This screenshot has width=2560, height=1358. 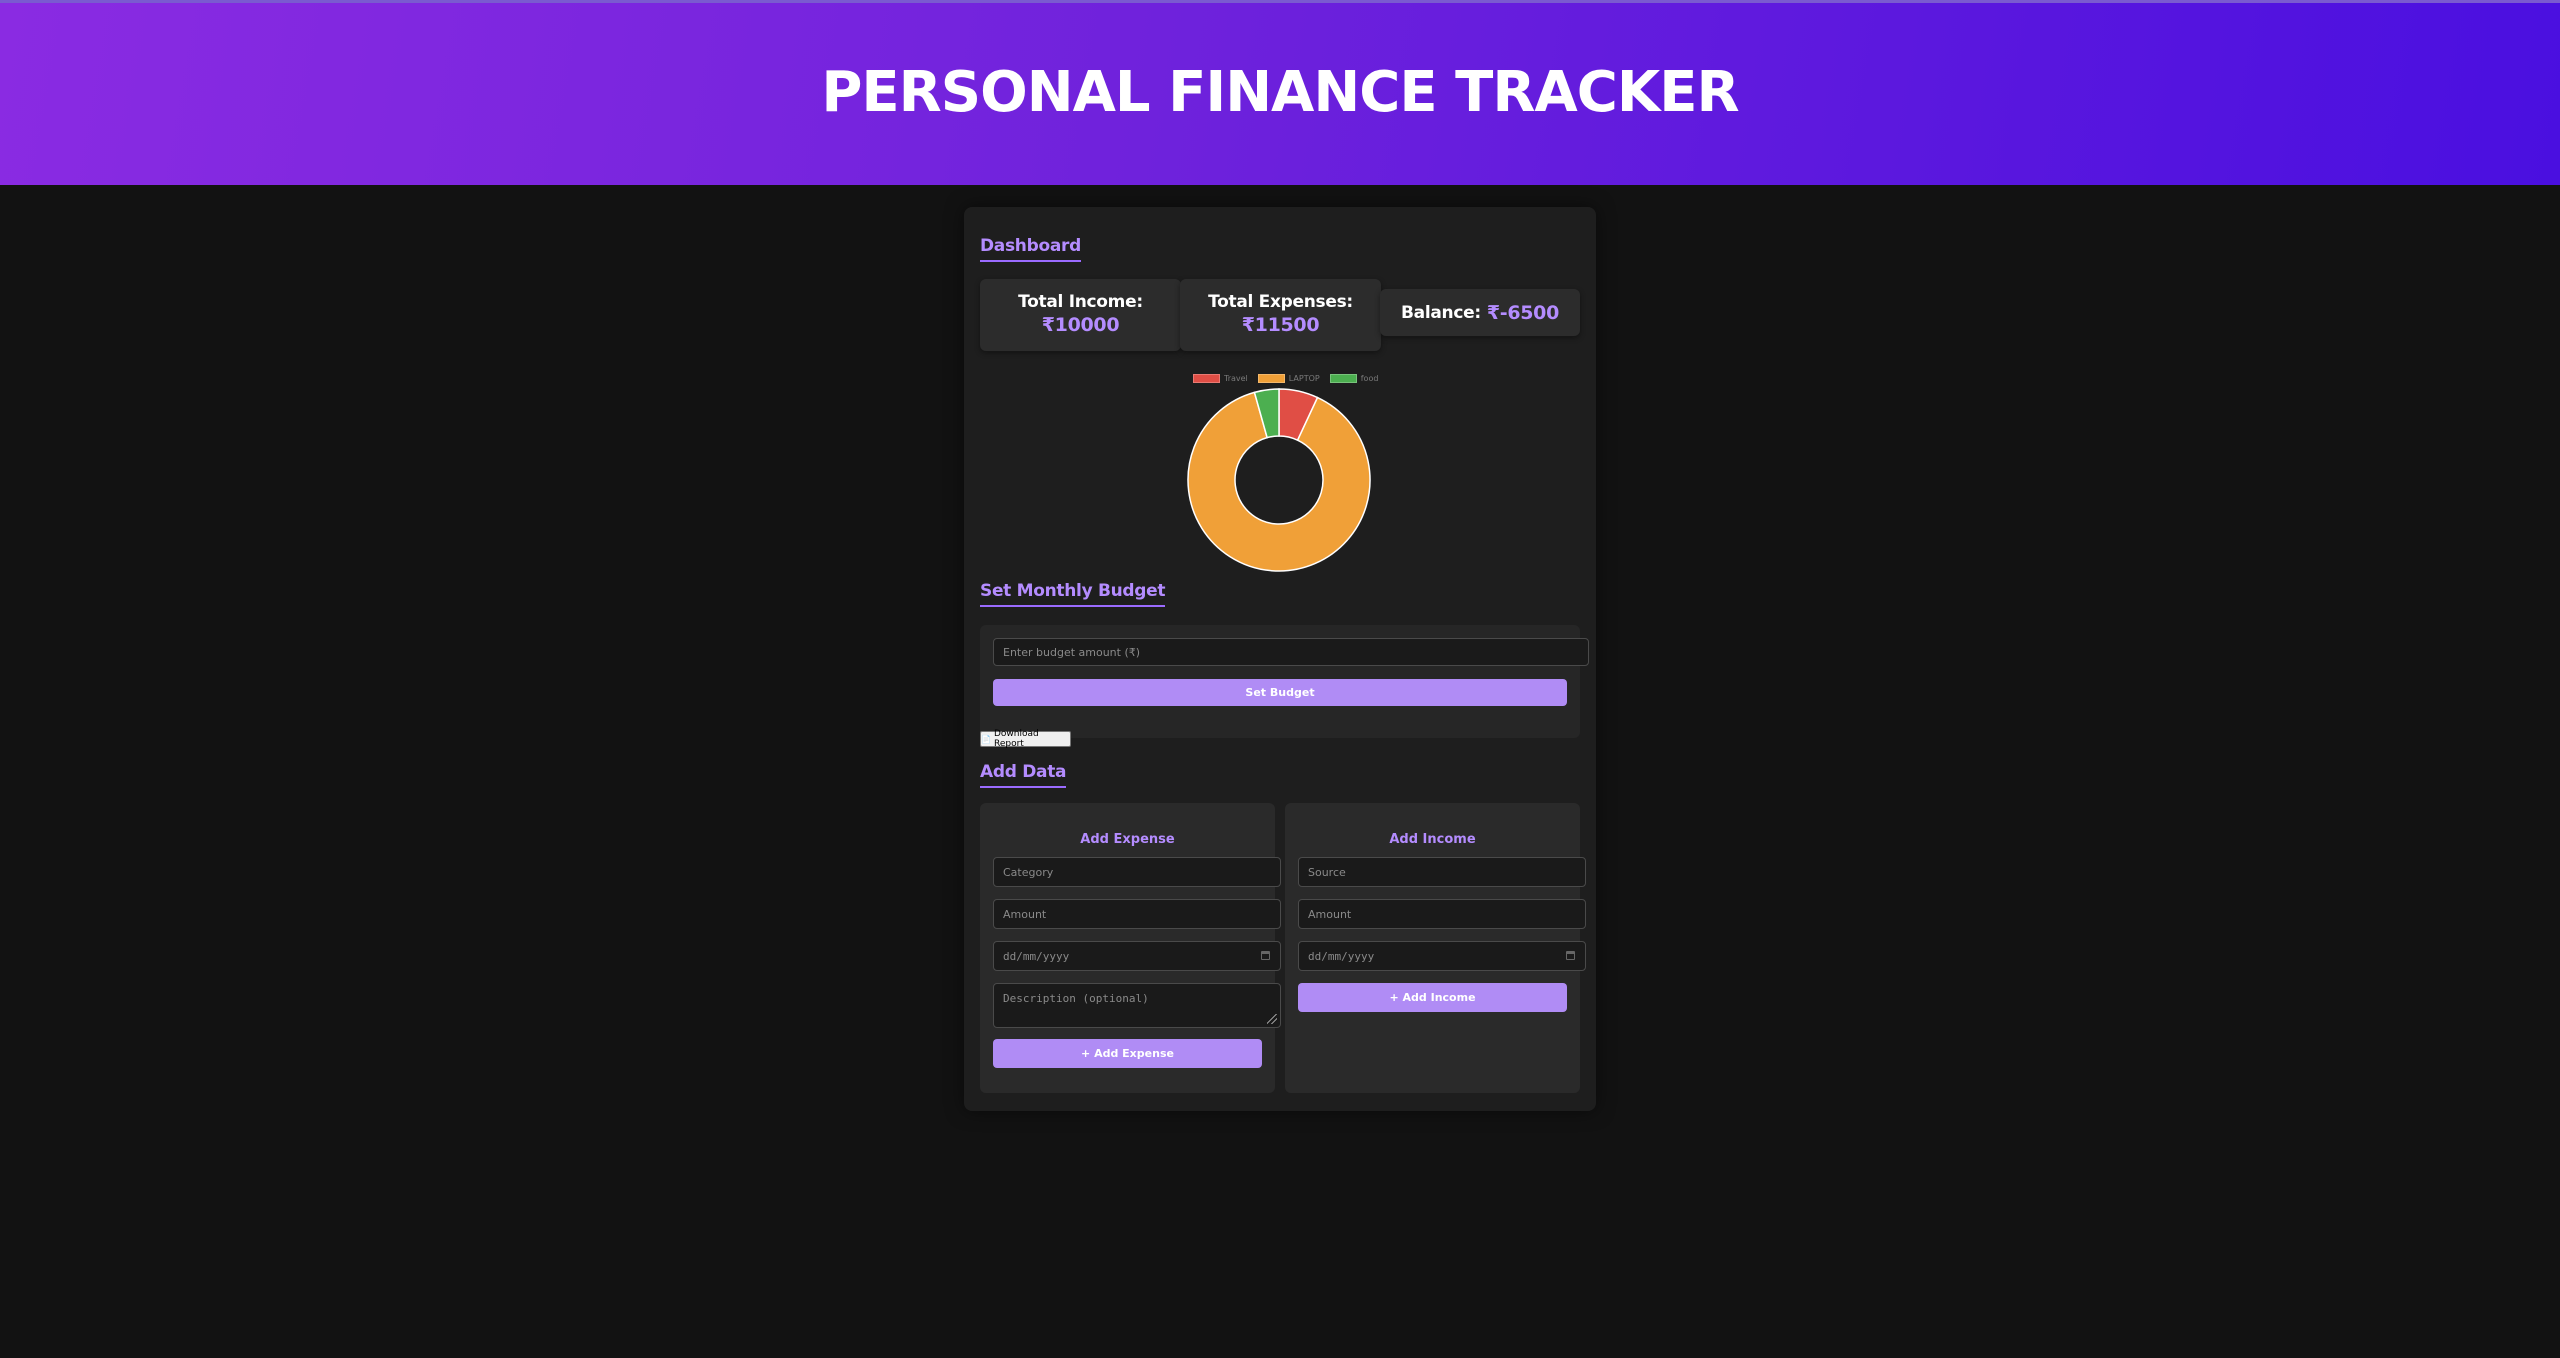 I want to click on chart-legend: Travel LAPTOP food, so click(x=1287, y=378).